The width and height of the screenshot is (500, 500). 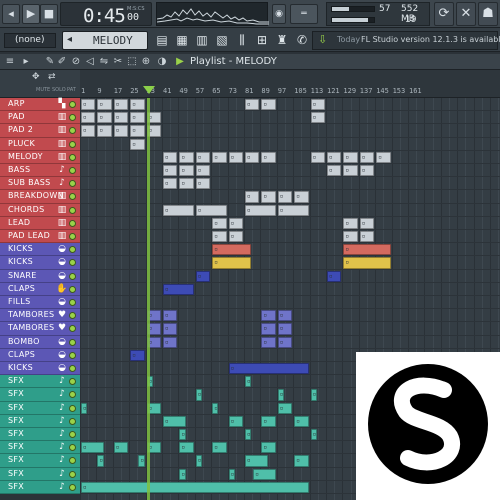 What do you see at coordinates (106, 14) in the screenshot?
I see `time-display: 0:45 00 M:S:CS` at bounding box center [106, 14].